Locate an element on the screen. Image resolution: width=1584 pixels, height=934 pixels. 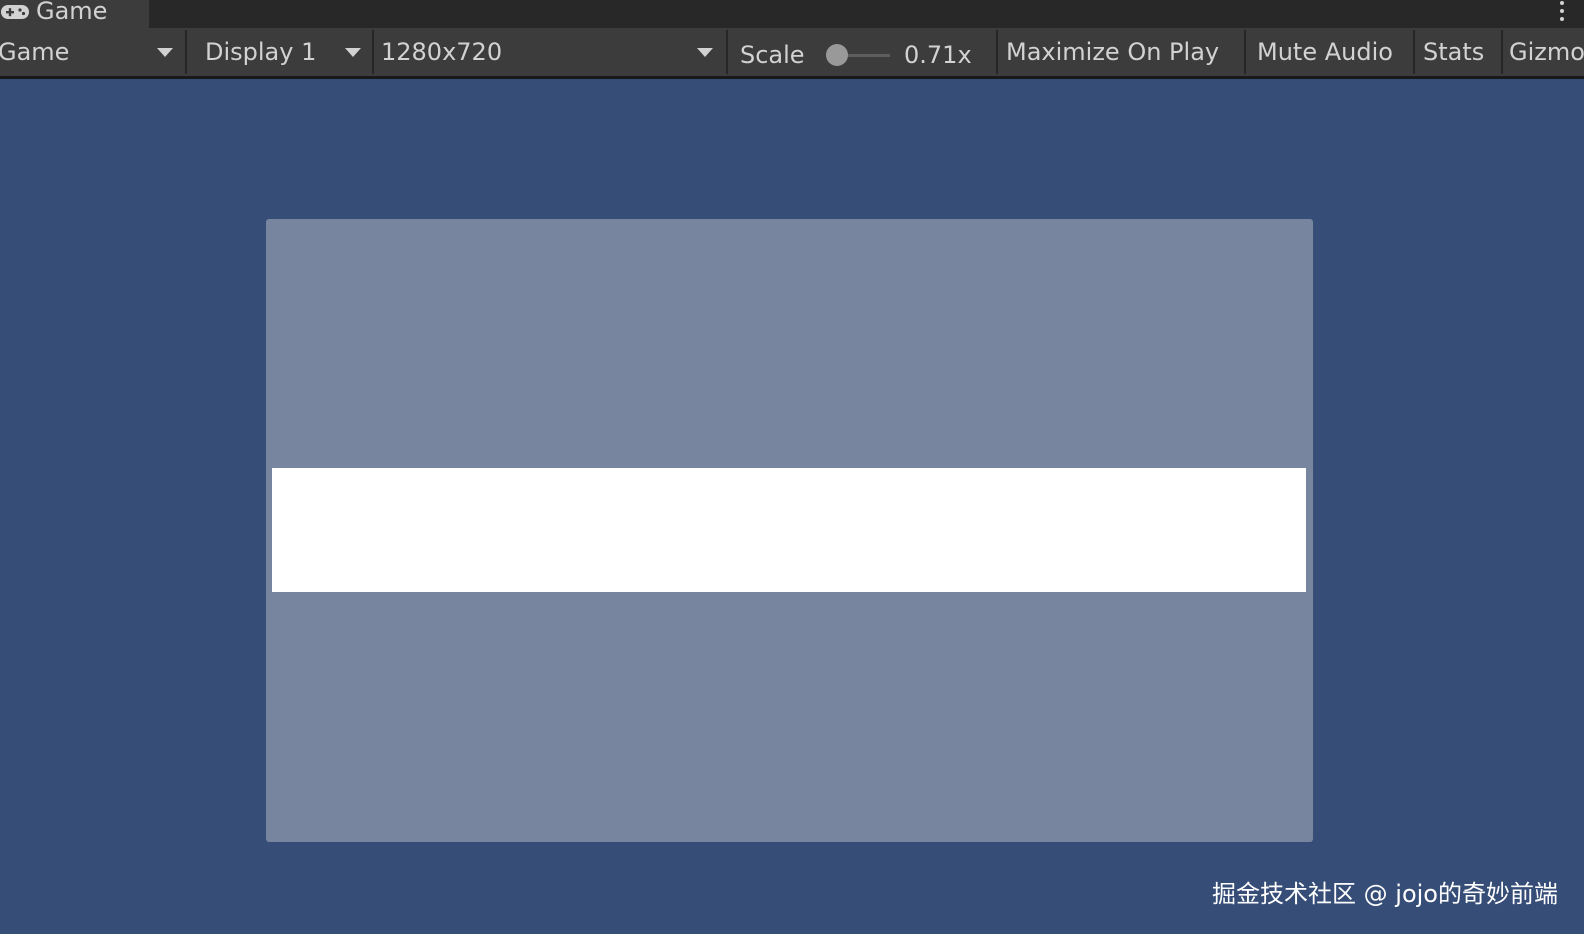
view-mode-dropdown: Game is located at coordinates (75, 52).